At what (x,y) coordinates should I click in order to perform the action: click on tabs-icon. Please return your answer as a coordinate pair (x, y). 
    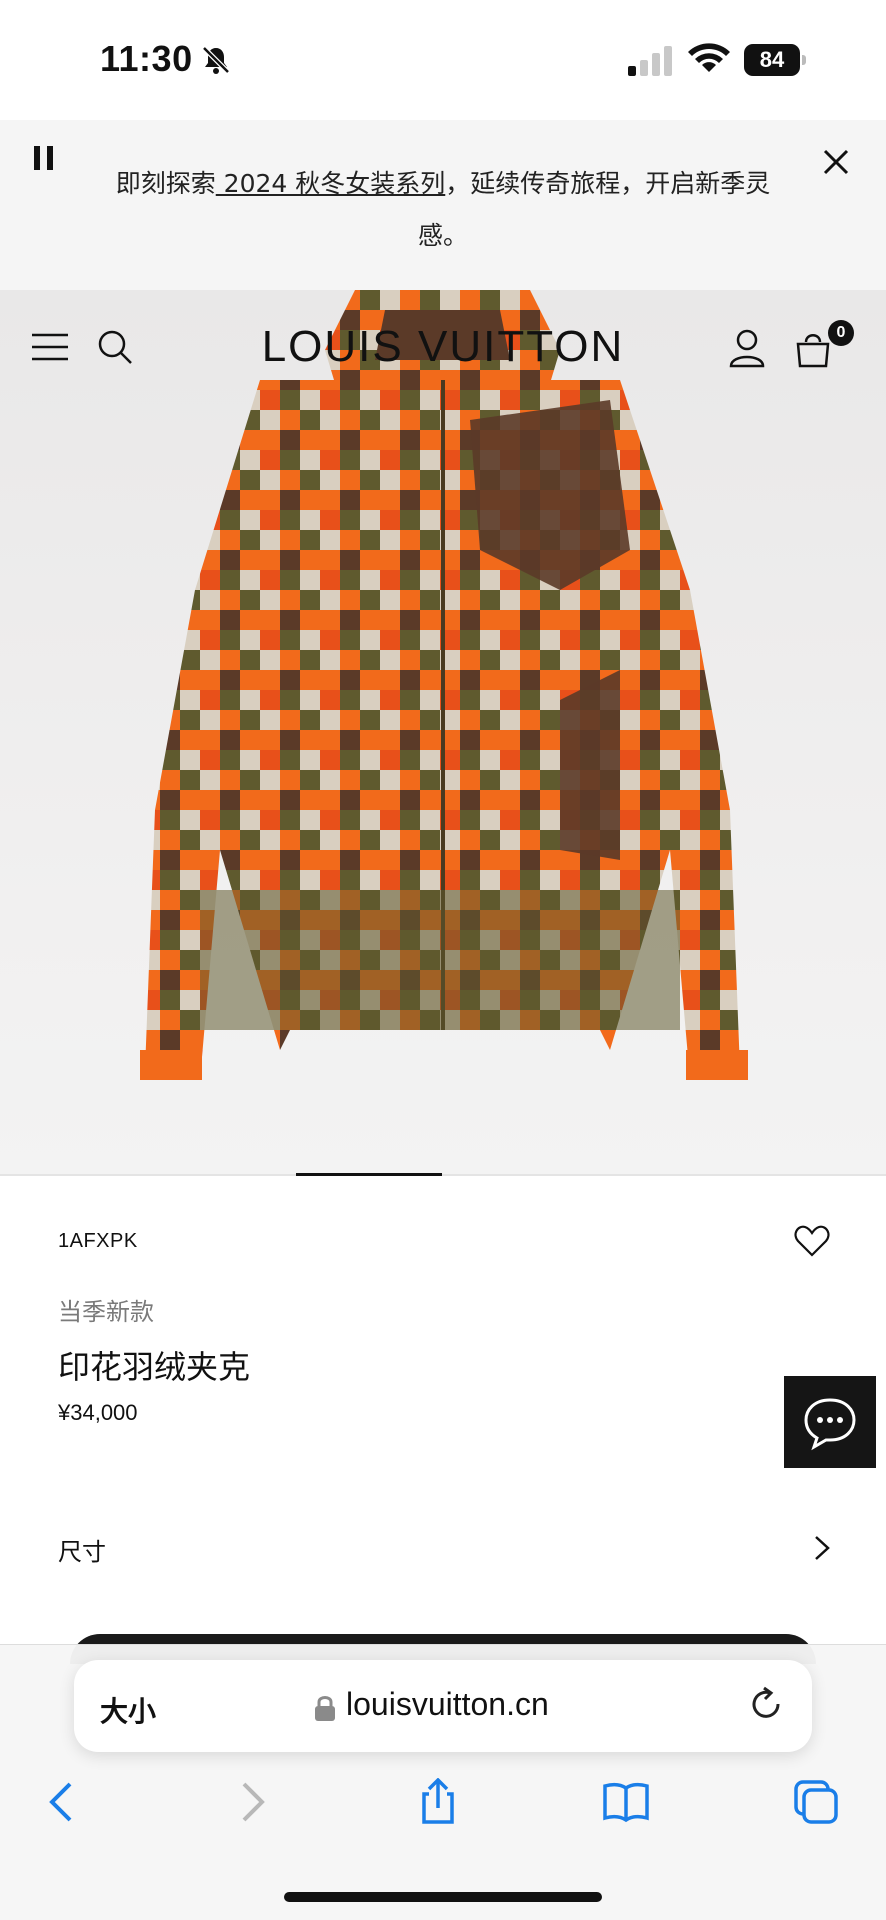
    Looking at the image, I should click on (816, 1802).